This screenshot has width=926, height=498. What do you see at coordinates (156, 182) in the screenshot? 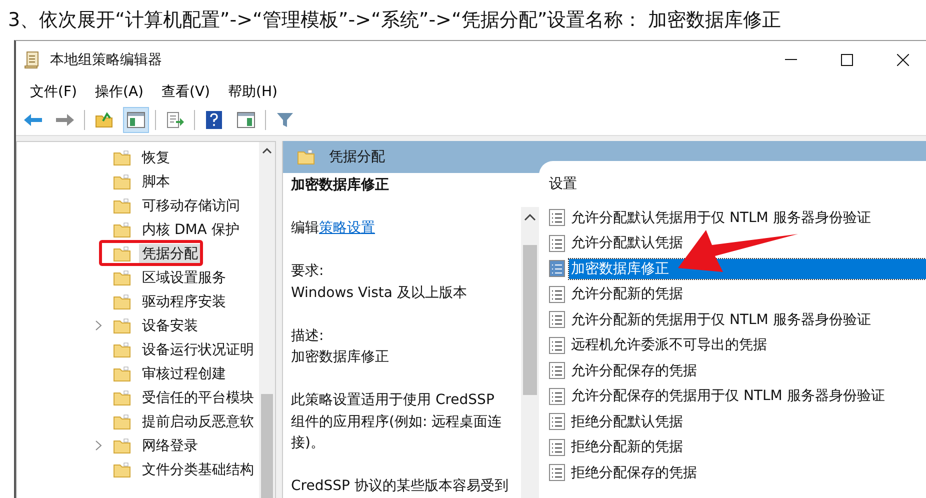
I see `tree-item: 脚本` at bounding box center [156, 182].